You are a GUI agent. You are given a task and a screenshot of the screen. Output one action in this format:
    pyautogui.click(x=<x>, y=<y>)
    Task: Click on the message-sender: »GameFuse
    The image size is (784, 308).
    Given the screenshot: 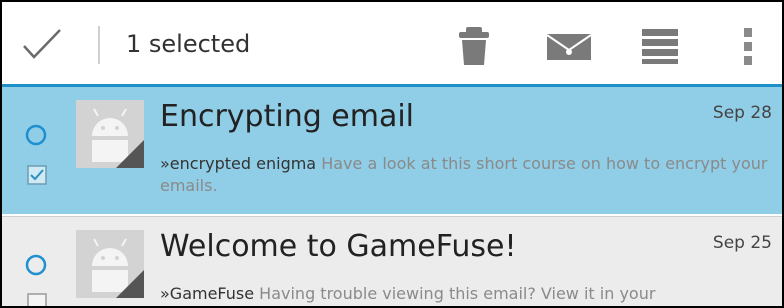 What is the action you would take?
    pyautogui.click(x=207, y=293)
    